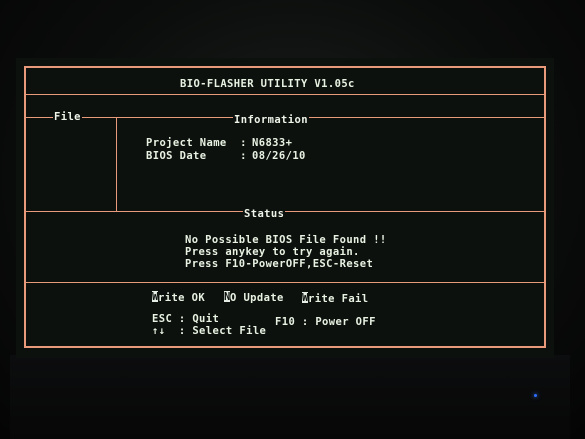 The image size is (585, 439). I want to click on no-update-label: O Update, so click(257, 298).